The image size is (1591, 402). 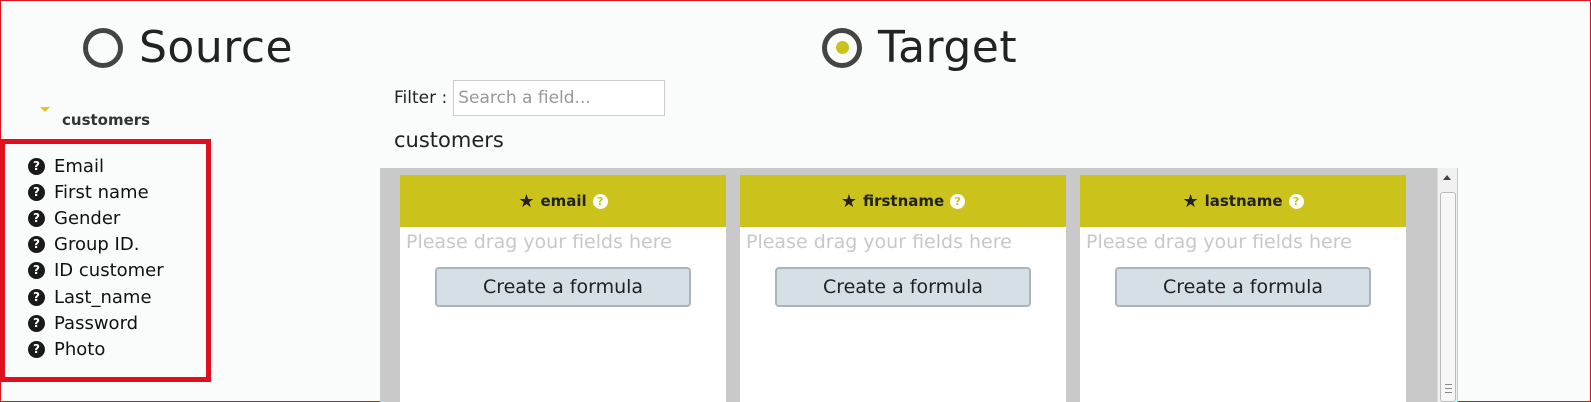 What do you see at coordinates (103, 47) in the screenshot?
I see `radio-unselected-icon` at bounding box center [103, 47].